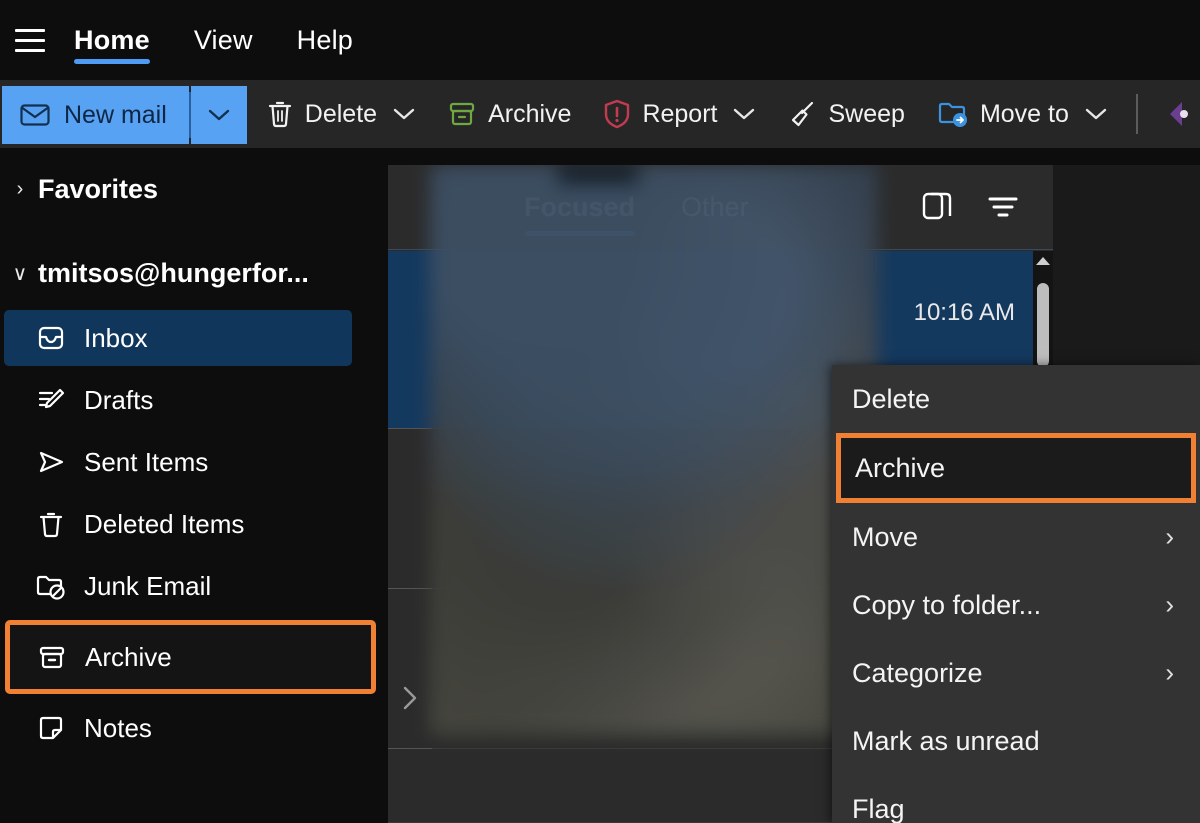  I want to click on menu-item-categorize-label: Categorize, so click(917, 672).